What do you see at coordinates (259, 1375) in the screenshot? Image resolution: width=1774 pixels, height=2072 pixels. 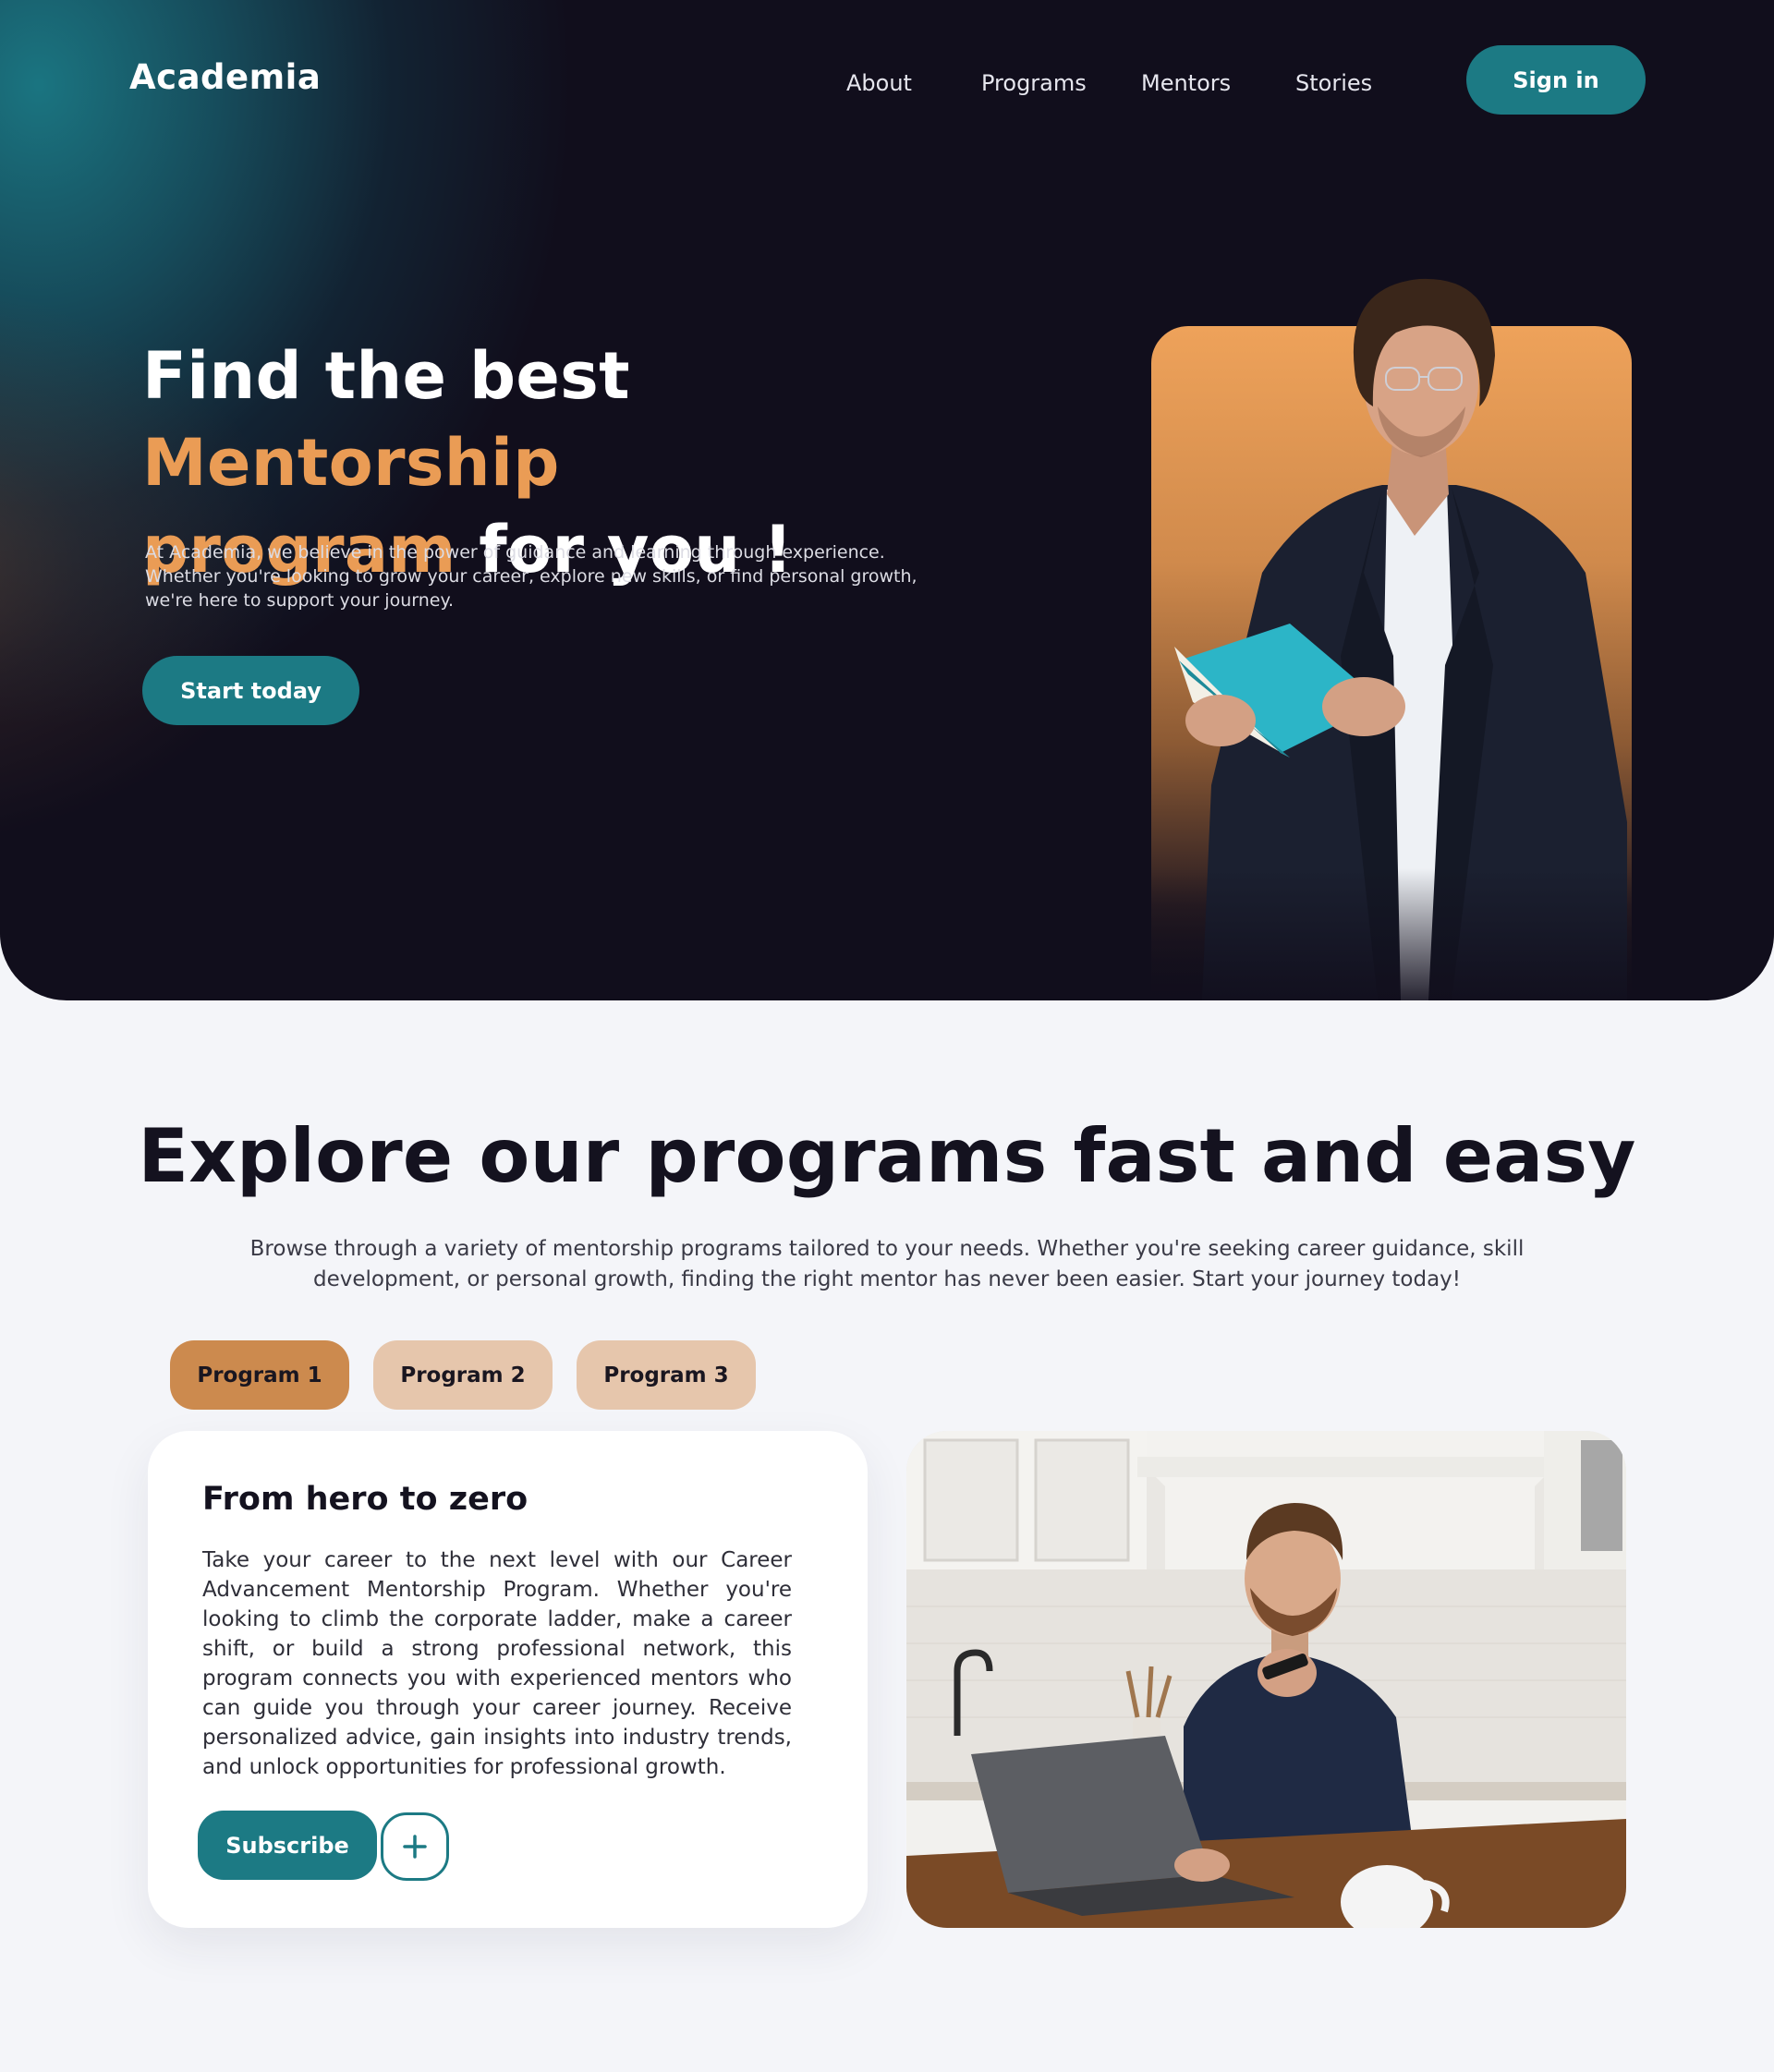 I see `tab-program-1: Program 1` at bounding box center [259, 1375].